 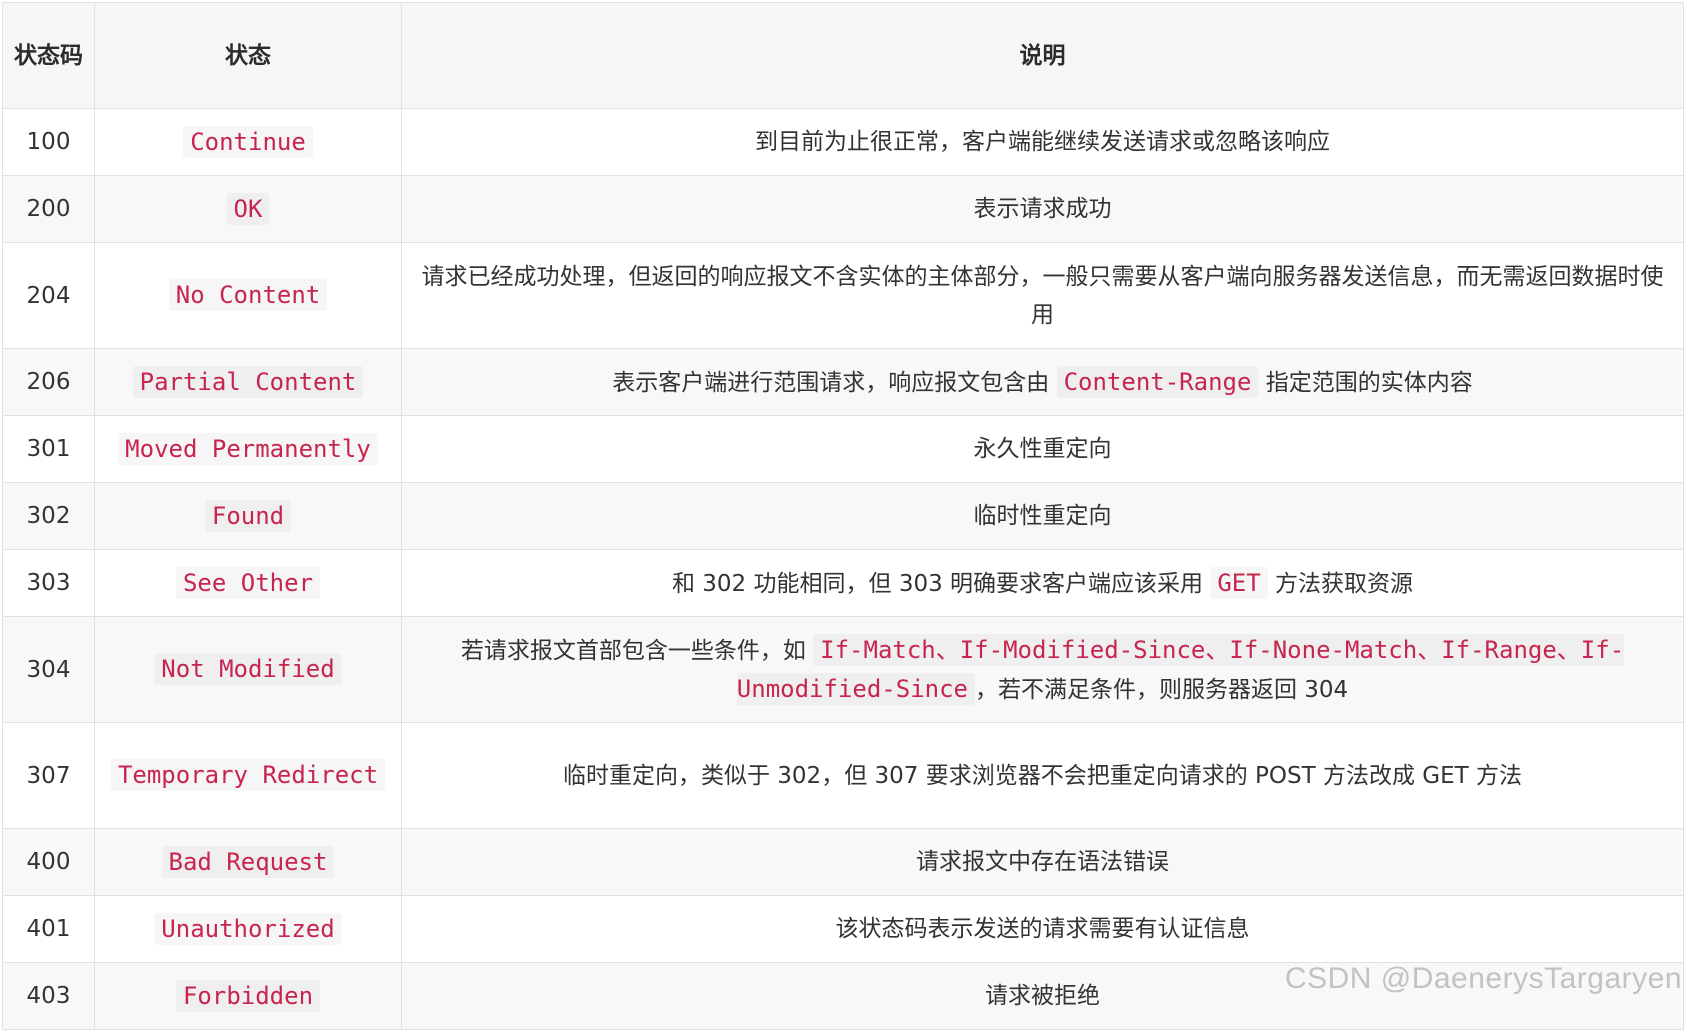 I want to click on status-name-cell: Temporary Redirect, so click(x=248, y=775).